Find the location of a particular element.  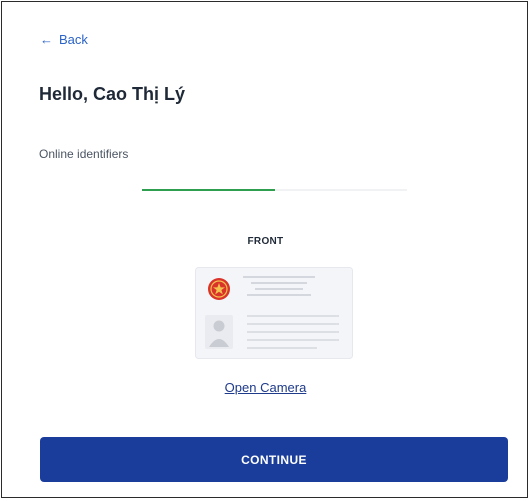

portrait-head is located at coordinates (219, 326).